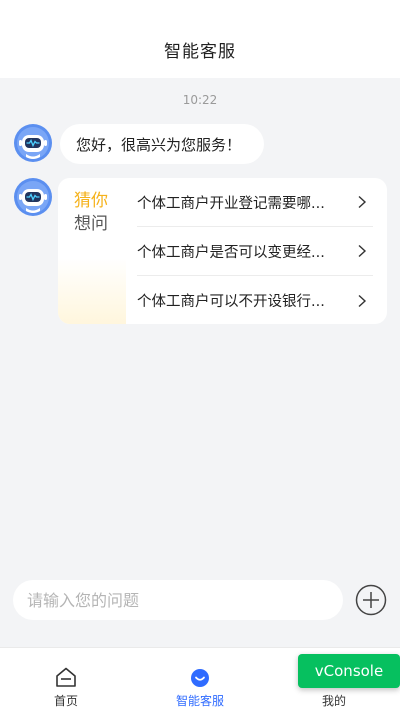 Image resolution: width=400 pixels, height=711 pixels. Describe the element at coordinates (371, 600) in the screenshot. I see `add-icon` at that location.